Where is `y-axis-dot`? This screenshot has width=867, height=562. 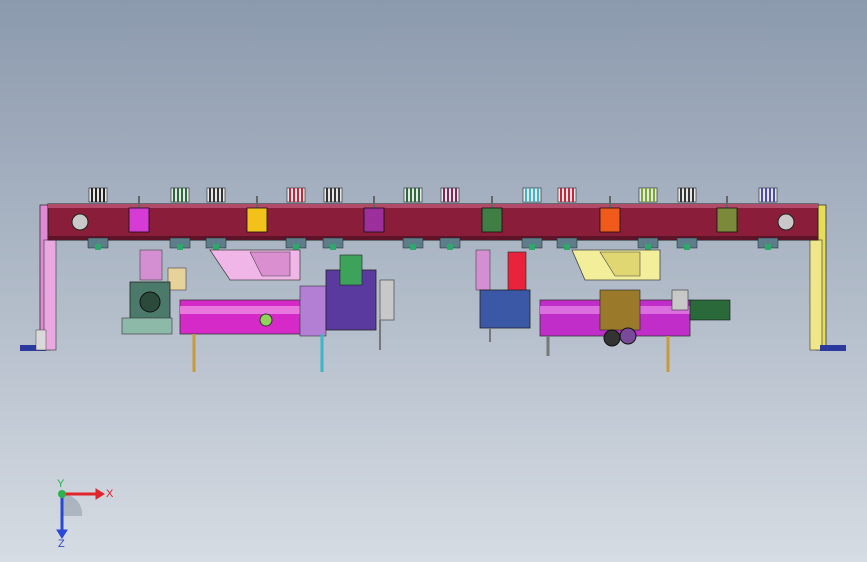
y-axis-dot is located at coordinates (62, 494).